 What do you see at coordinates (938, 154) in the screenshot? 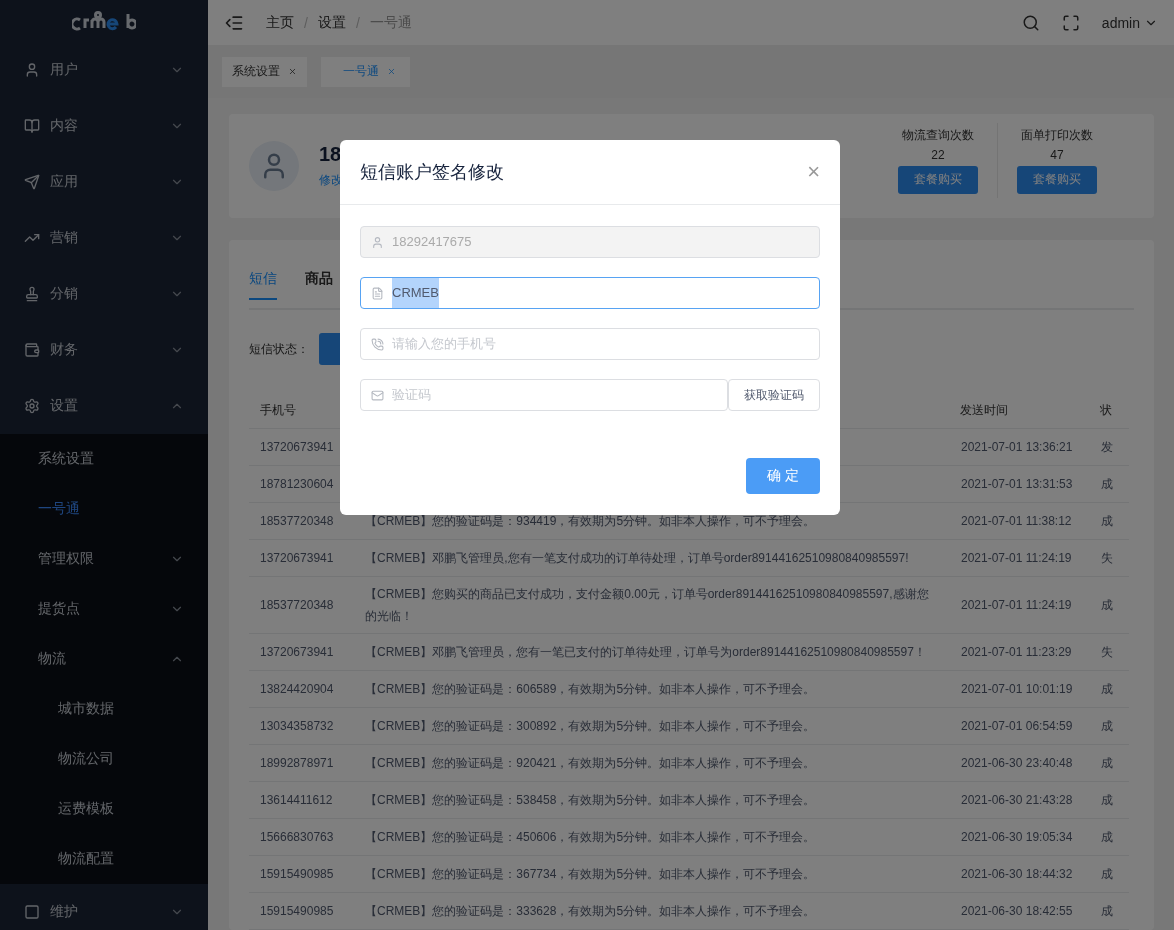
I see `stat-count: 22` at bounding box center [938, 154].